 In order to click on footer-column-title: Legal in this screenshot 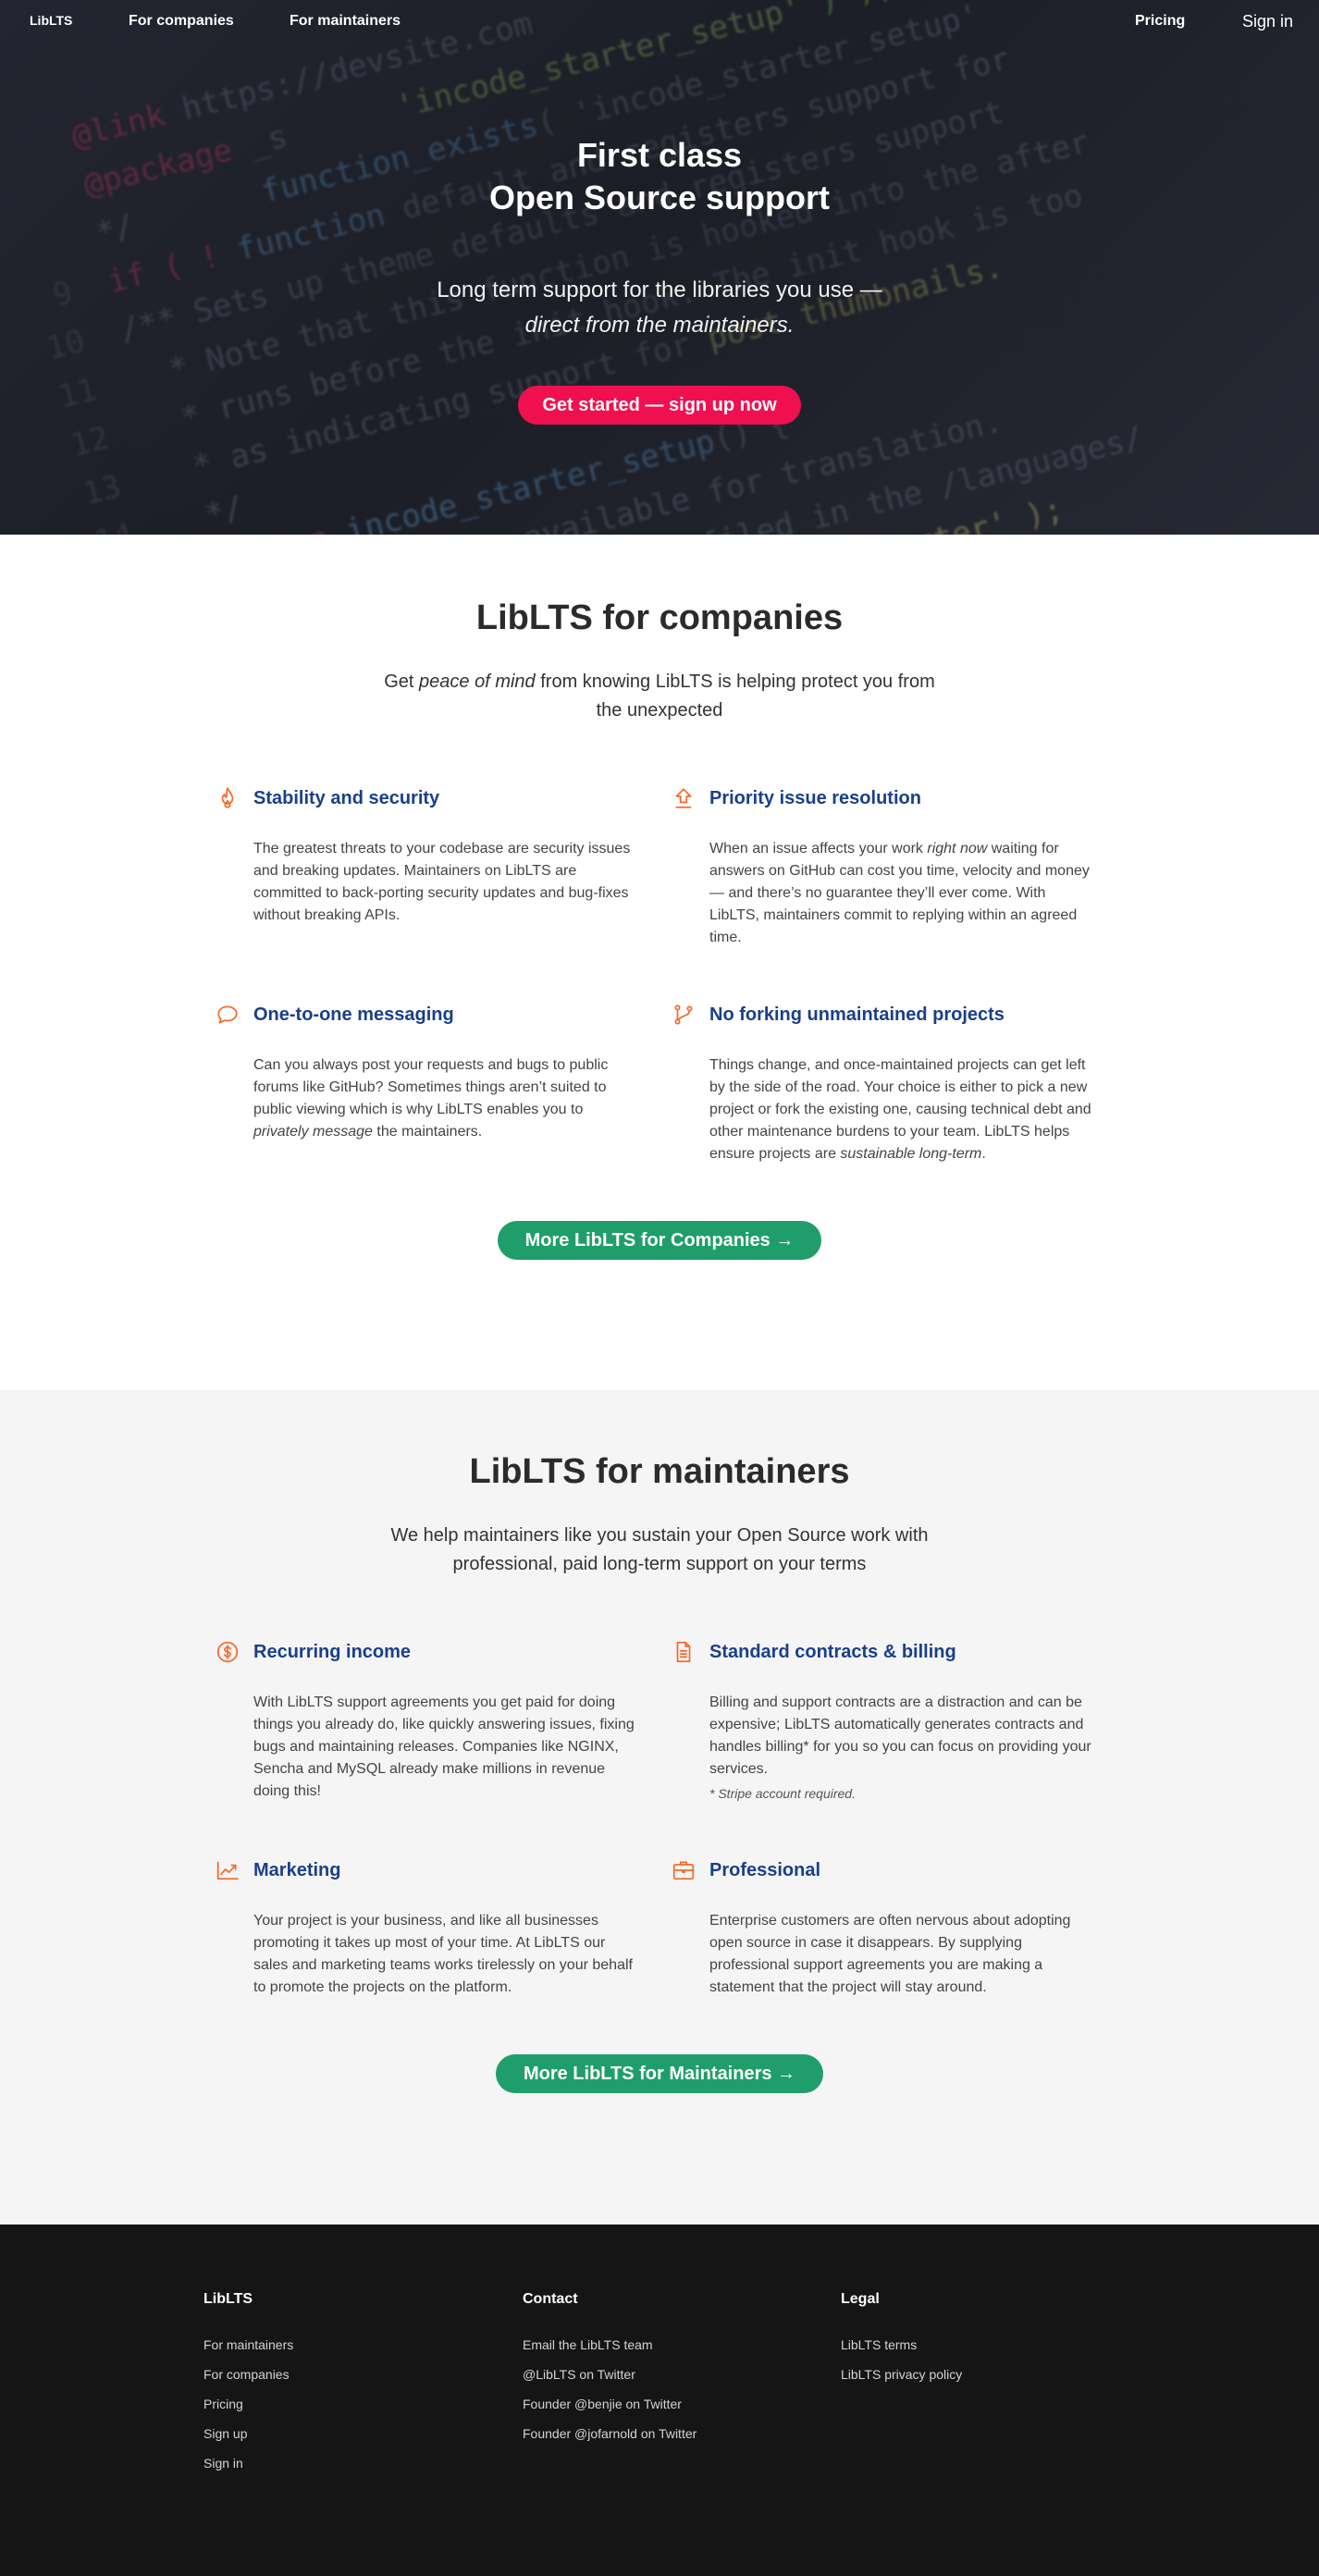, I will do `click(860, 2299)`.